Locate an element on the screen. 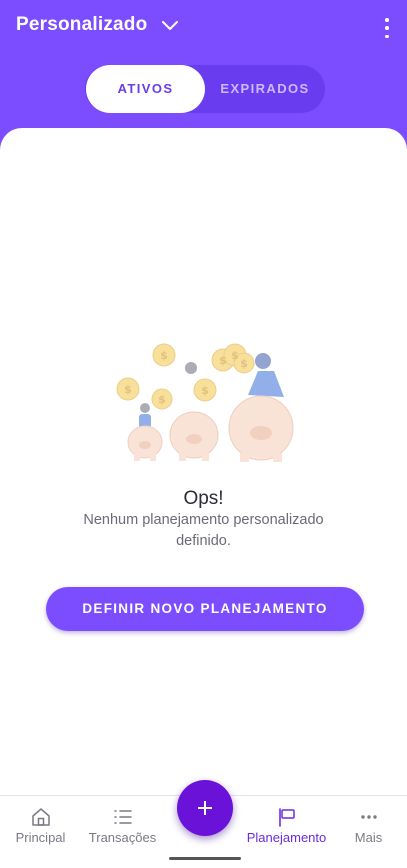 This screenshot has width=407, height=868. nav-item-mais: Mais is located at coordinates (367, 832).